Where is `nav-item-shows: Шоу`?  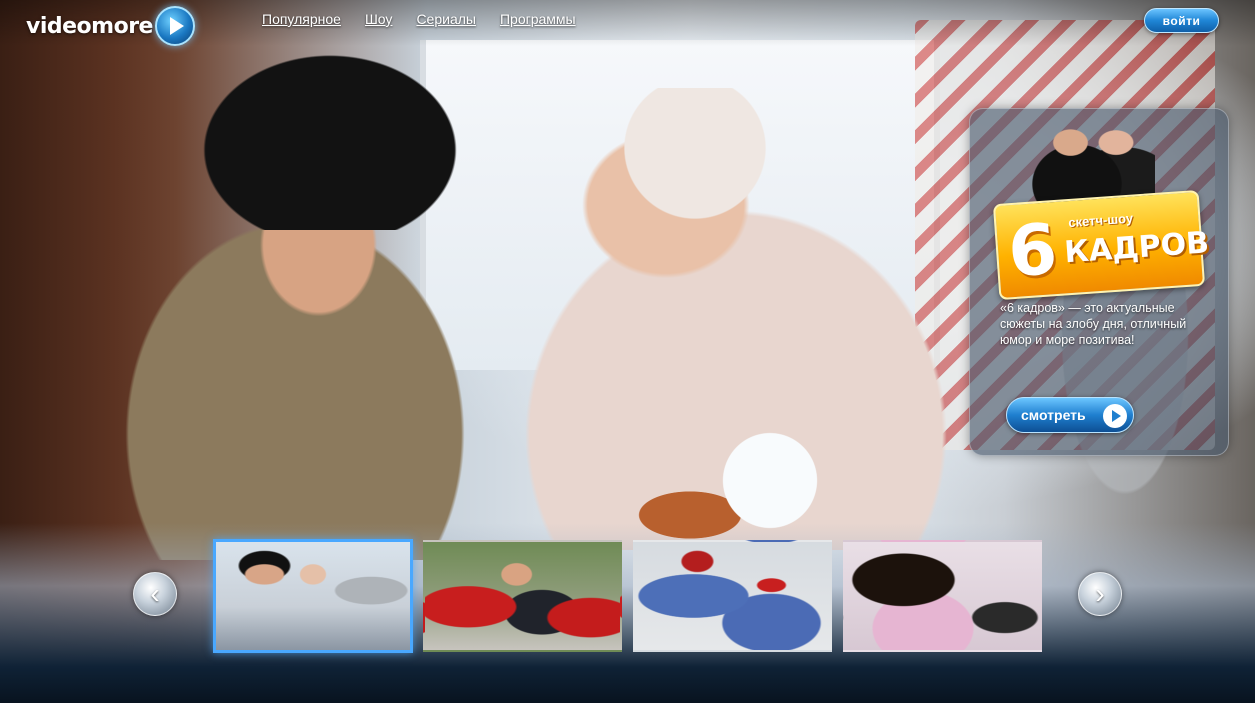
nav-item-shows: Шоу is located at coordinates (378, 19).